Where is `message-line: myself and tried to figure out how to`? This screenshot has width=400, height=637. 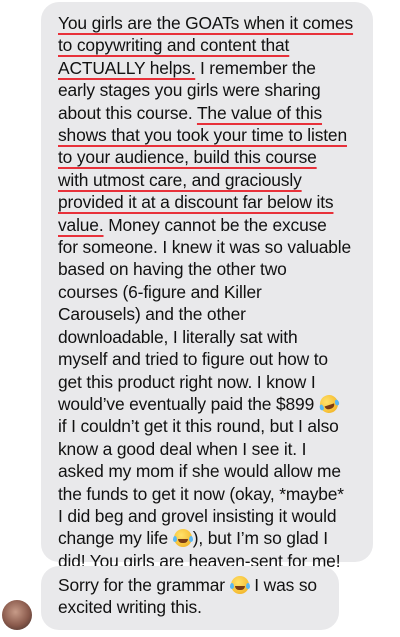 message-line: myself and tried to figure out how to is located at coordinates (210, 359).